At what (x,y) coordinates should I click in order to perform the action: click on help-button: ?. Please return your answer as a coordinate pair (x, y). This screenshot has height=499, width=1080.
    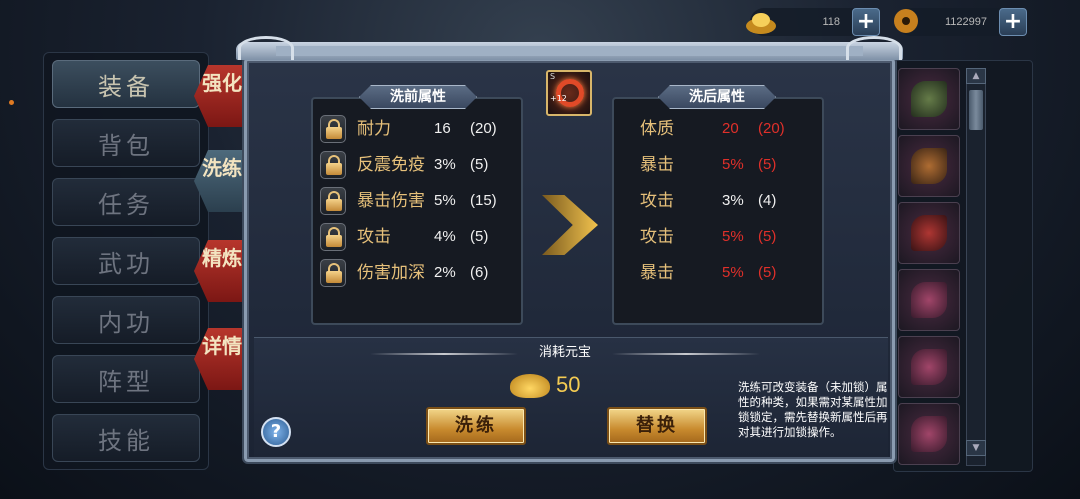
    Looking at the image, I should click on (276, 432).